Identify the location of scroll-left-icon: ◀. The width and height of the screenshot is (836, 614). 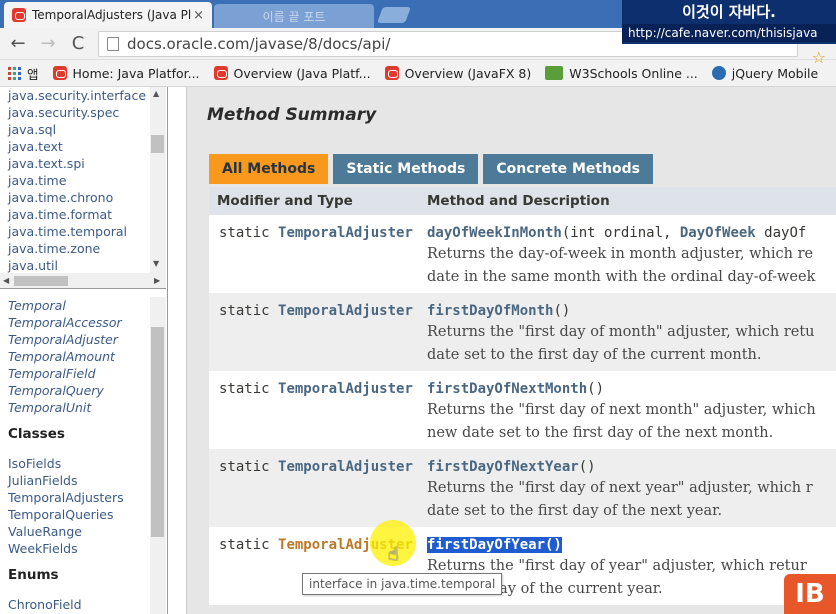
(6, 280).